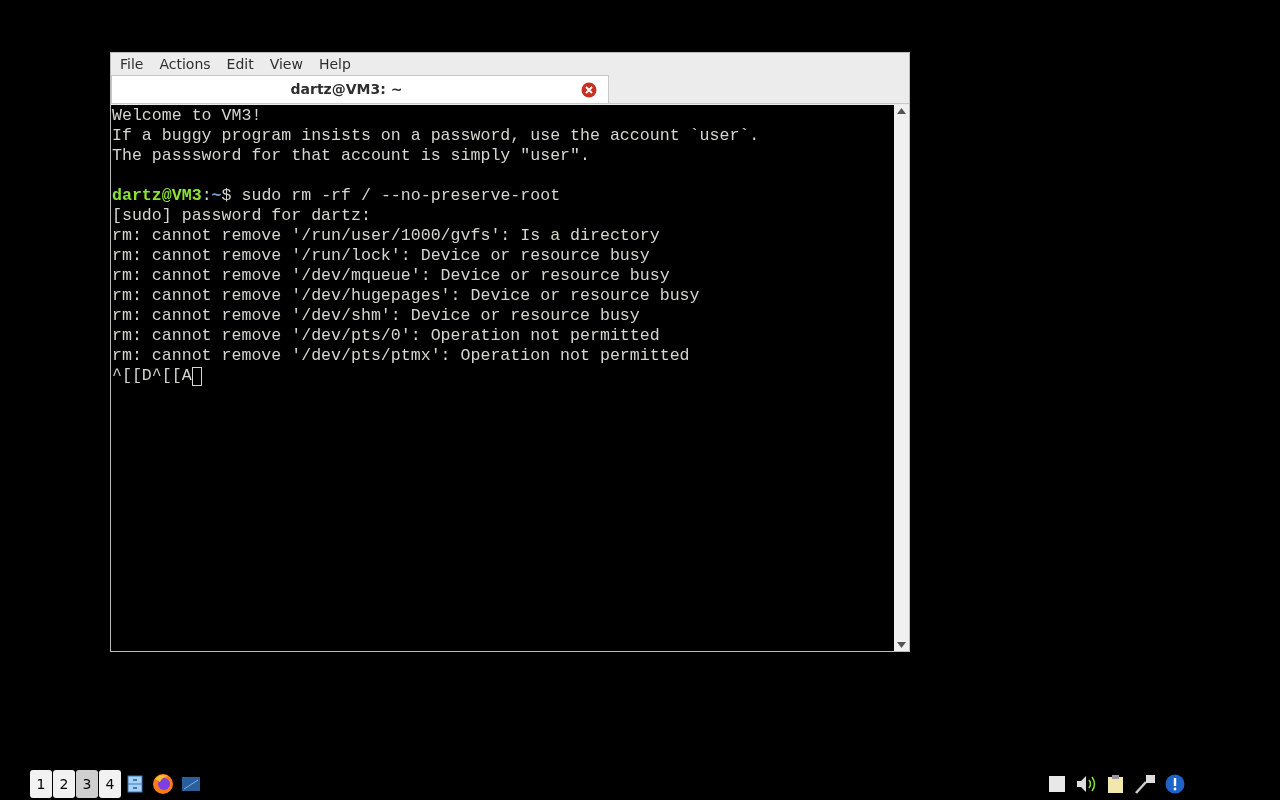  I want to click on volume-icon, so click(1087, 784).